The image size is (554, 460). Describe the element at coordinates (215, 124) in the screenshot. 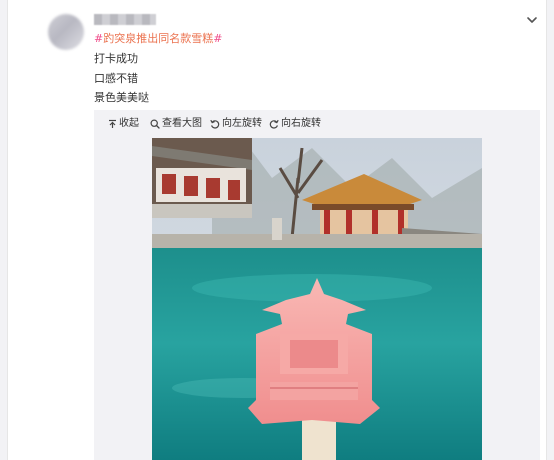

I see `rotate-left-icon` at that location.